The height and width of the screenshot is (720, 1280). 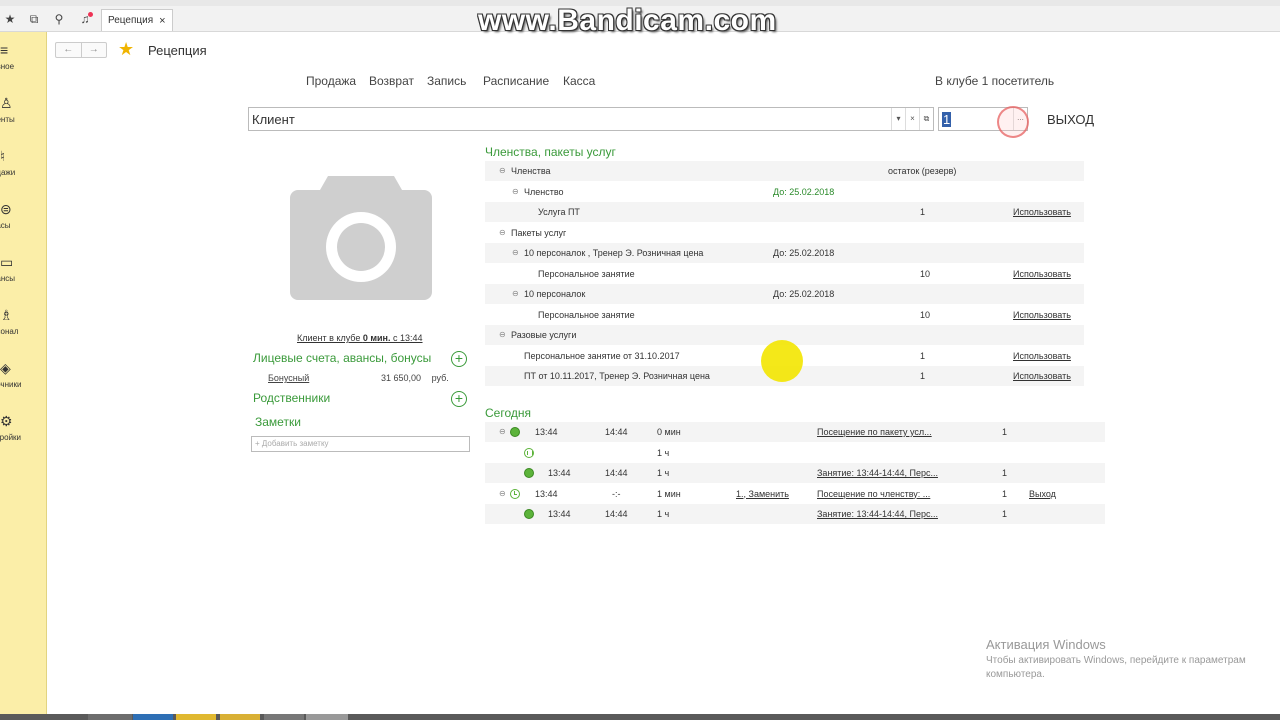 I want to click on exit-link: Выход, so click(x=1042, y=494).